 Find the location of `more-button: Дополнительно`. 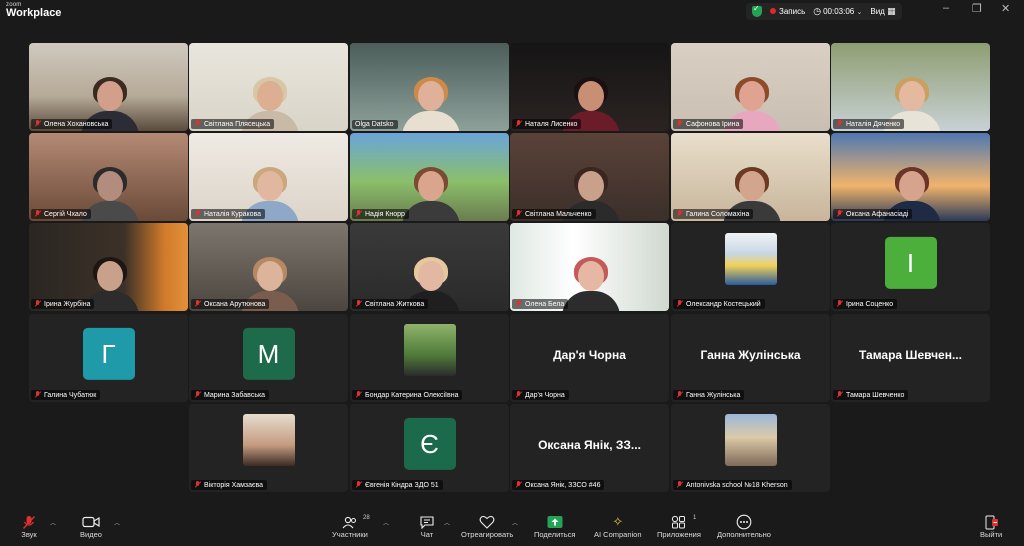

more-button: Дополнительно is located at coordinates (744, 526).